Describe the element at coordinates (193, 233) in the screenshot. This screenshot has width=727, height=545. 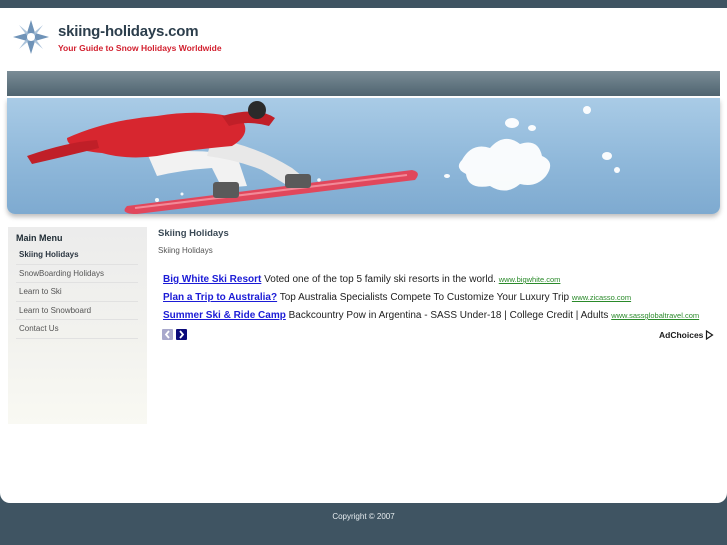
I see `content-title: Skiing Holidays` at that location.